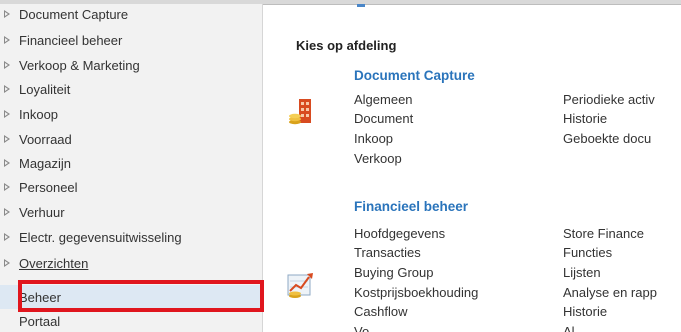 This screenshot has height=332, width=681. Describe the element at coordinates (131, 139) in the screenshot. I see `sidebar-item-voorraad: Voorraad` at that location.